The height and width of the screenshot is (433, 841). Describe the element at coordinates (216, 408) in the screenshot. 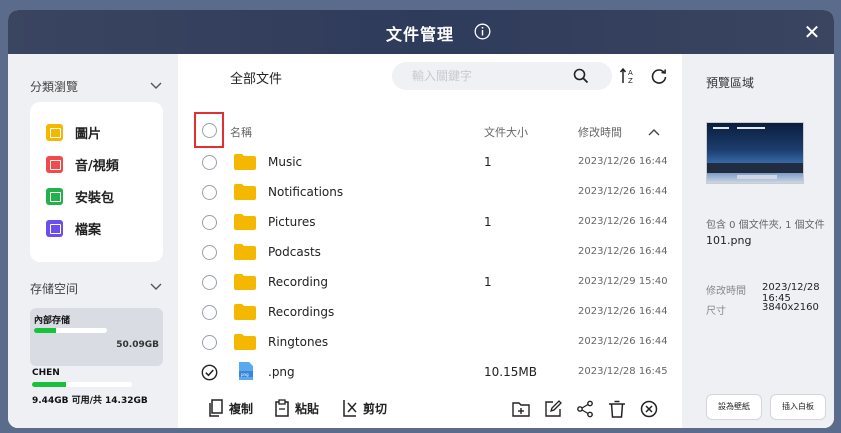

I see `copy-icon` at that location.